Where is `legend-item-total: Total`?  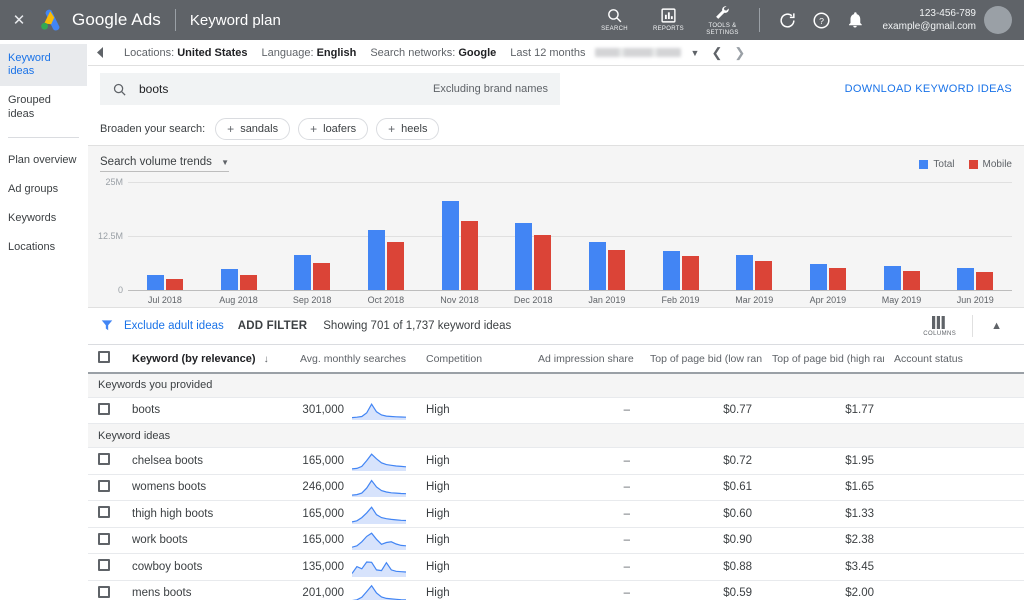 legend-item-total: Total is located at coordinates (937, 164).